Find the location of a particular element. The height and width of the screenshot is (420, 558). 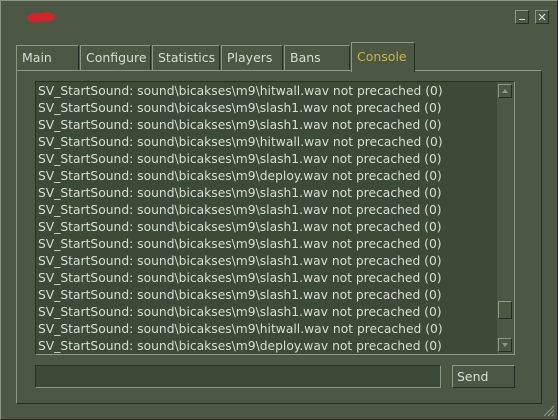

console-scrollbar is located at coordinates (505, 218).